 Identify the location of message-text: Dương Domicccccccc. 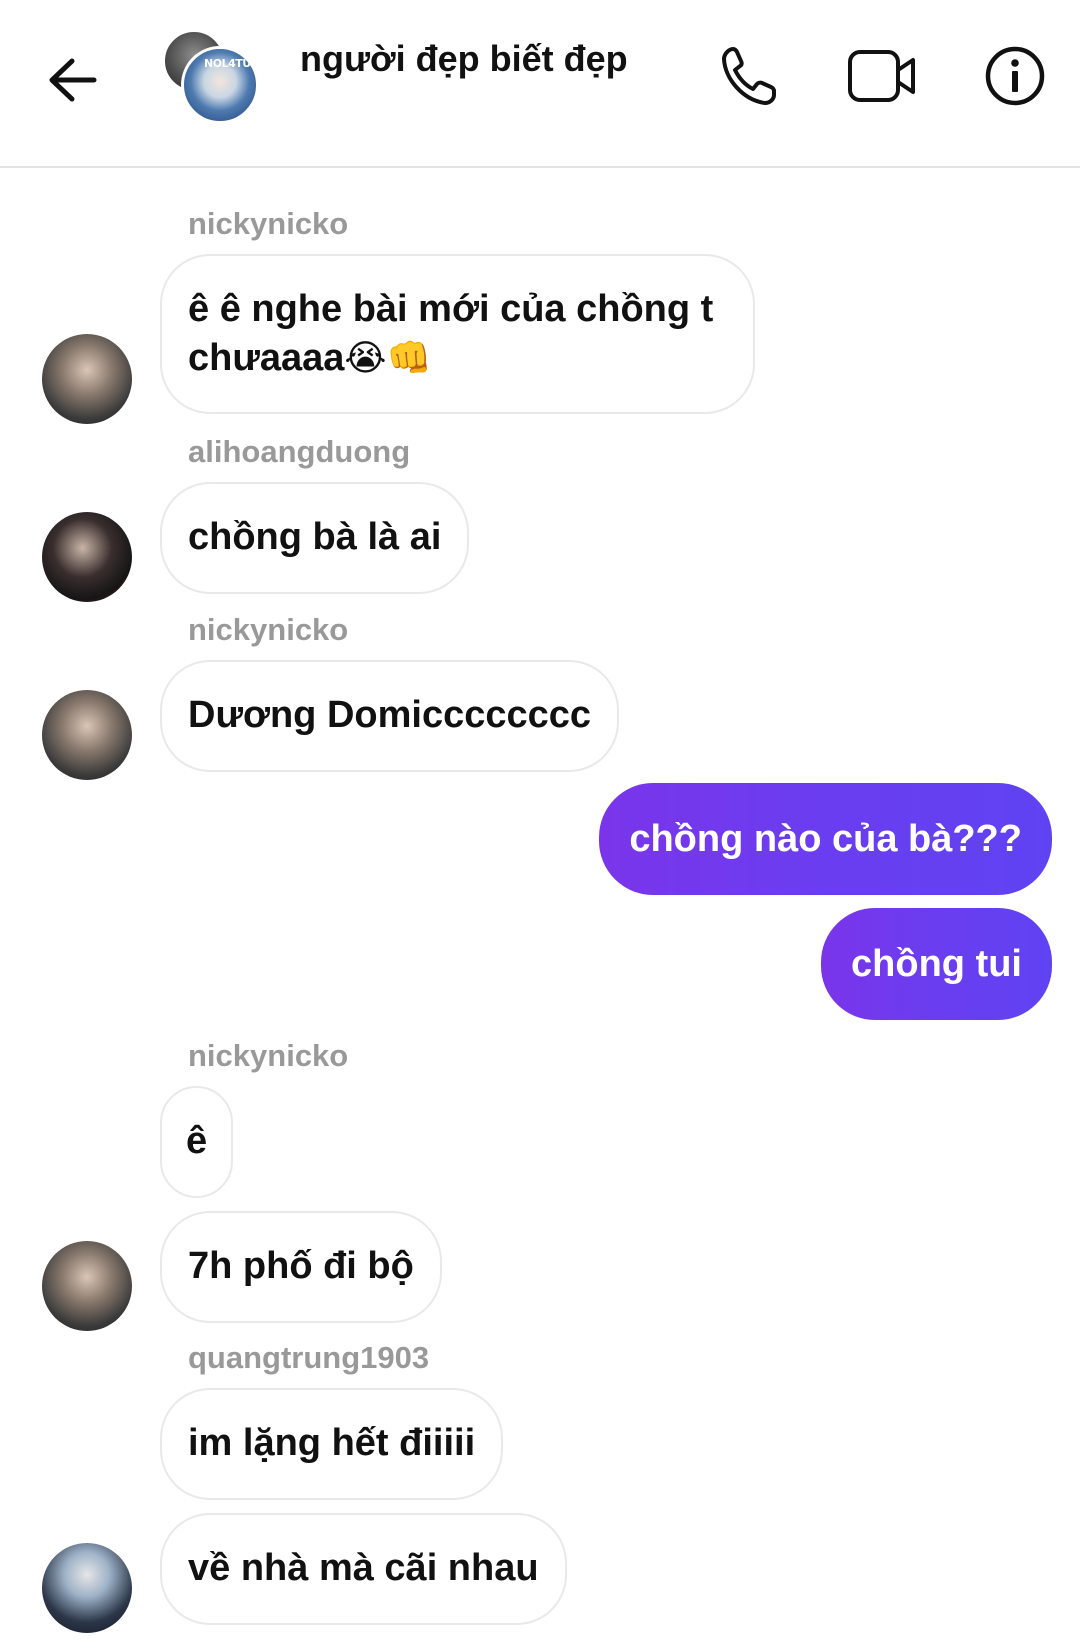
(390, 715).